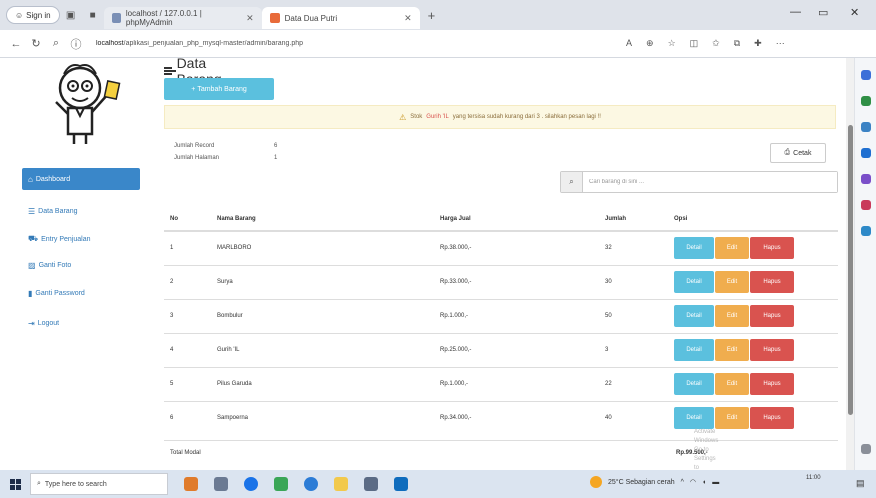 The width and height of the screenshot is (876, 498). I want to click on table-row: 2 Surya Rp.33.000,- 30 Detail Edit Hapus, so click(501, 281).